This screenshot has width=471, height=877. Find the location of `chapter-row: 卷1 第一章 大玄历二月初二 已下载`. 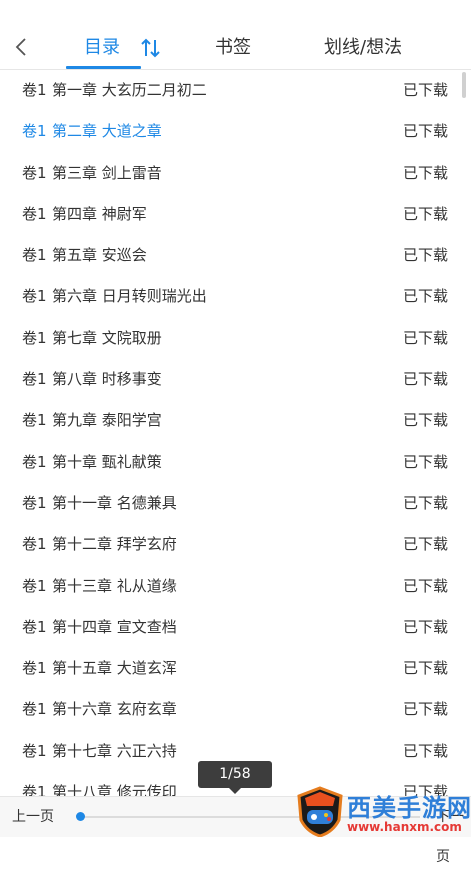

chapter-row: 卷1 第一章 大玄历二月初二 已下载 is located at coordinates (235, 90).